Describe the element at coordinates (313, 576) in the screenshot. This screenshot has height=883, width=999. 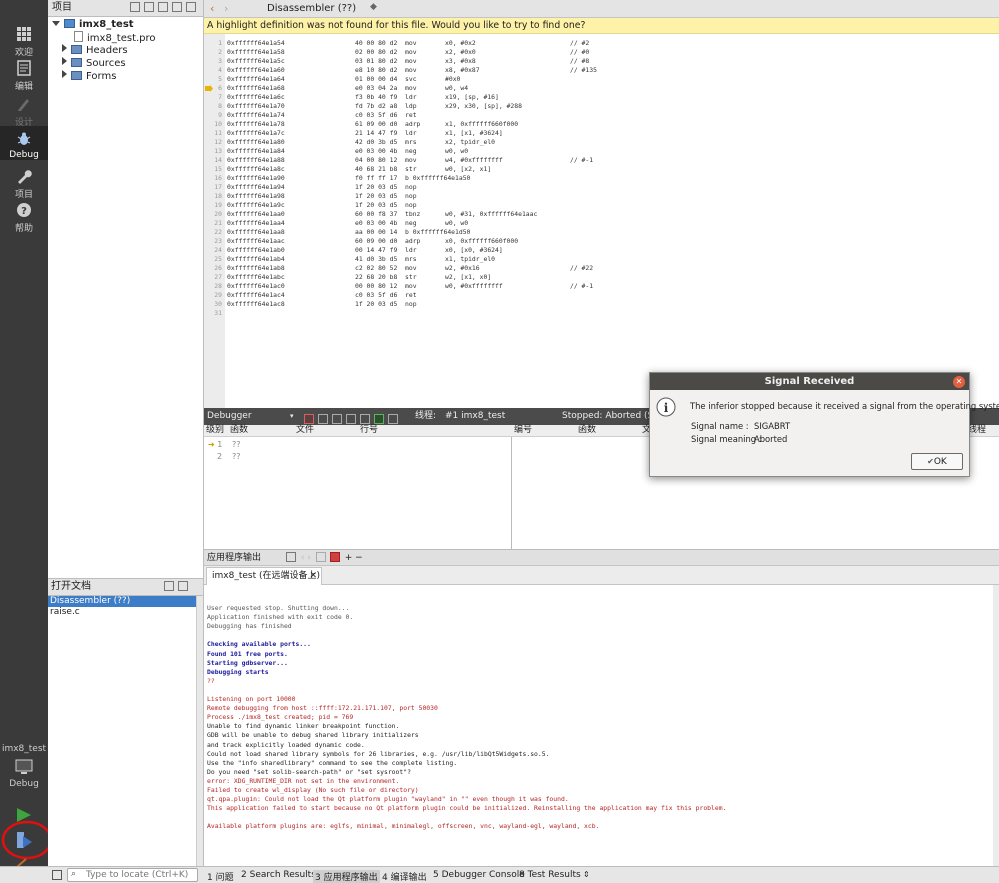
I see `close-tab-icon: ✕` at that location.